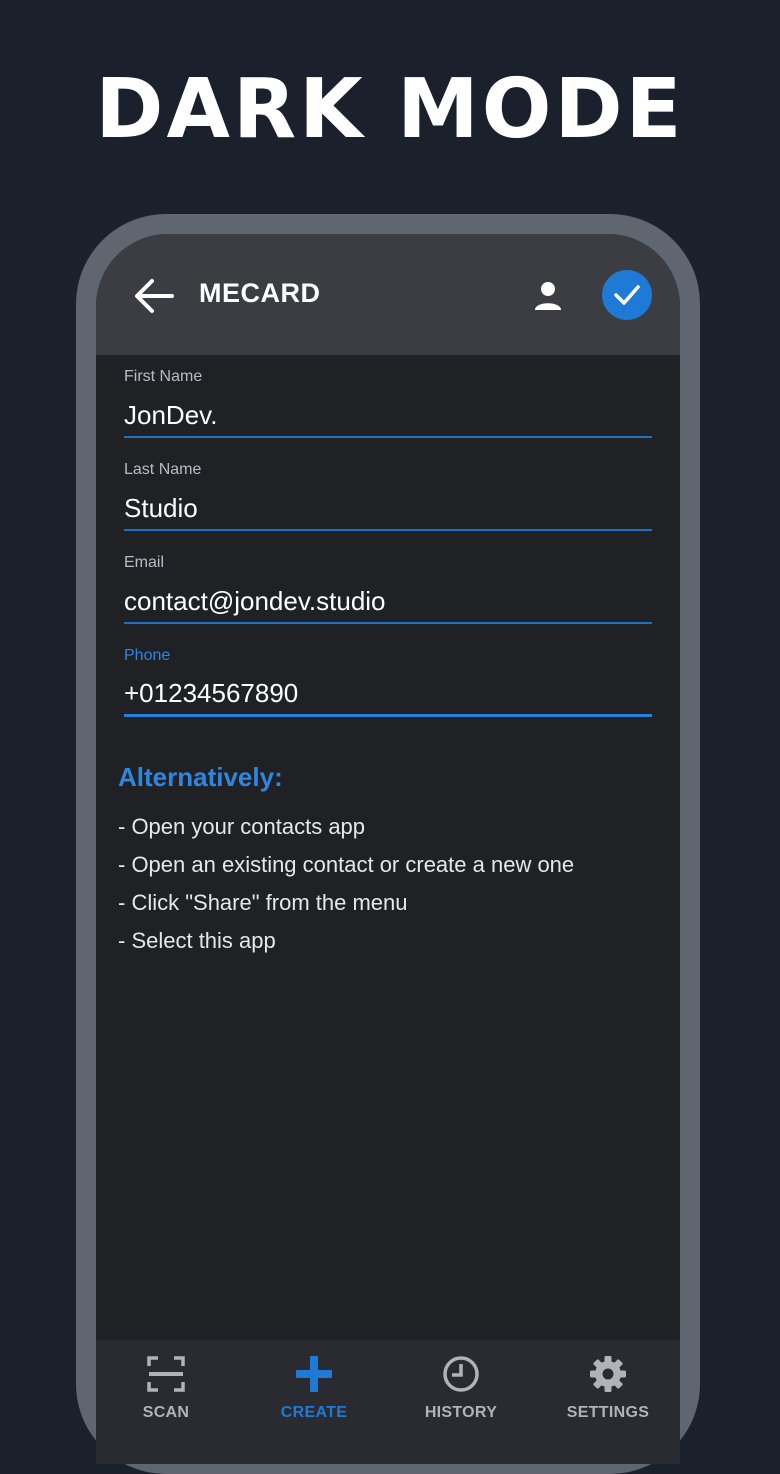 The image size is (780, 1474). Describe the element at coordinates (166, 1374) in the screenshot. I see `scan-icon` at that location.